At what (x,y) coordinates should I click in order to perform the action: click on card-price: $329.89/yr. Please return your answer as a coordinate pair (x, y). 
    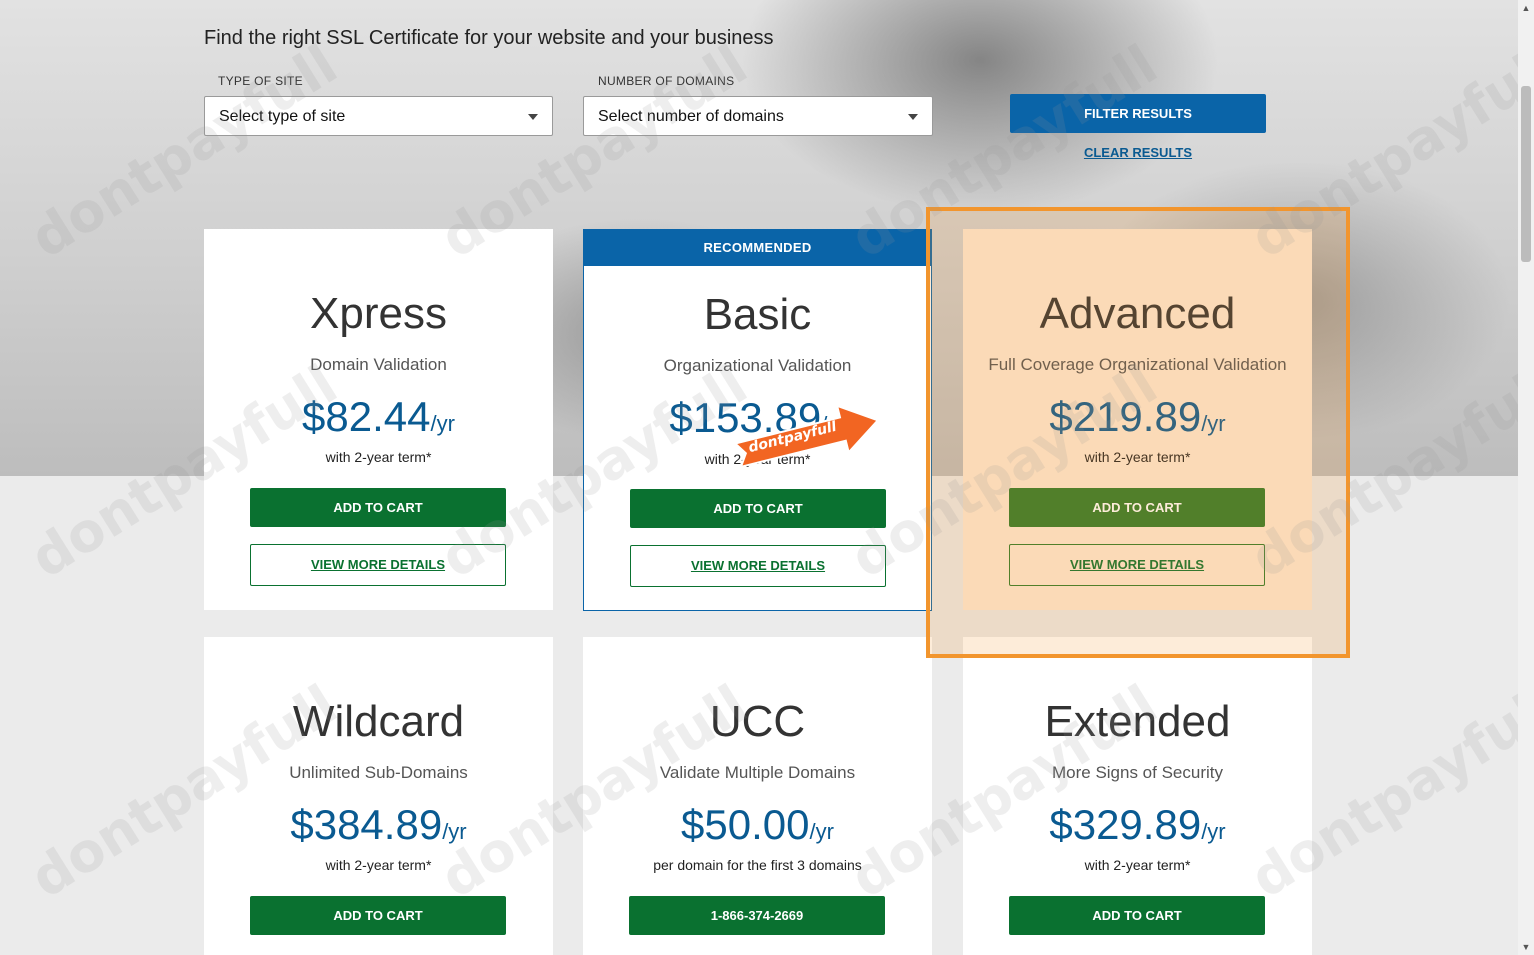
    Looking at the image, I should click on (1137, 825).